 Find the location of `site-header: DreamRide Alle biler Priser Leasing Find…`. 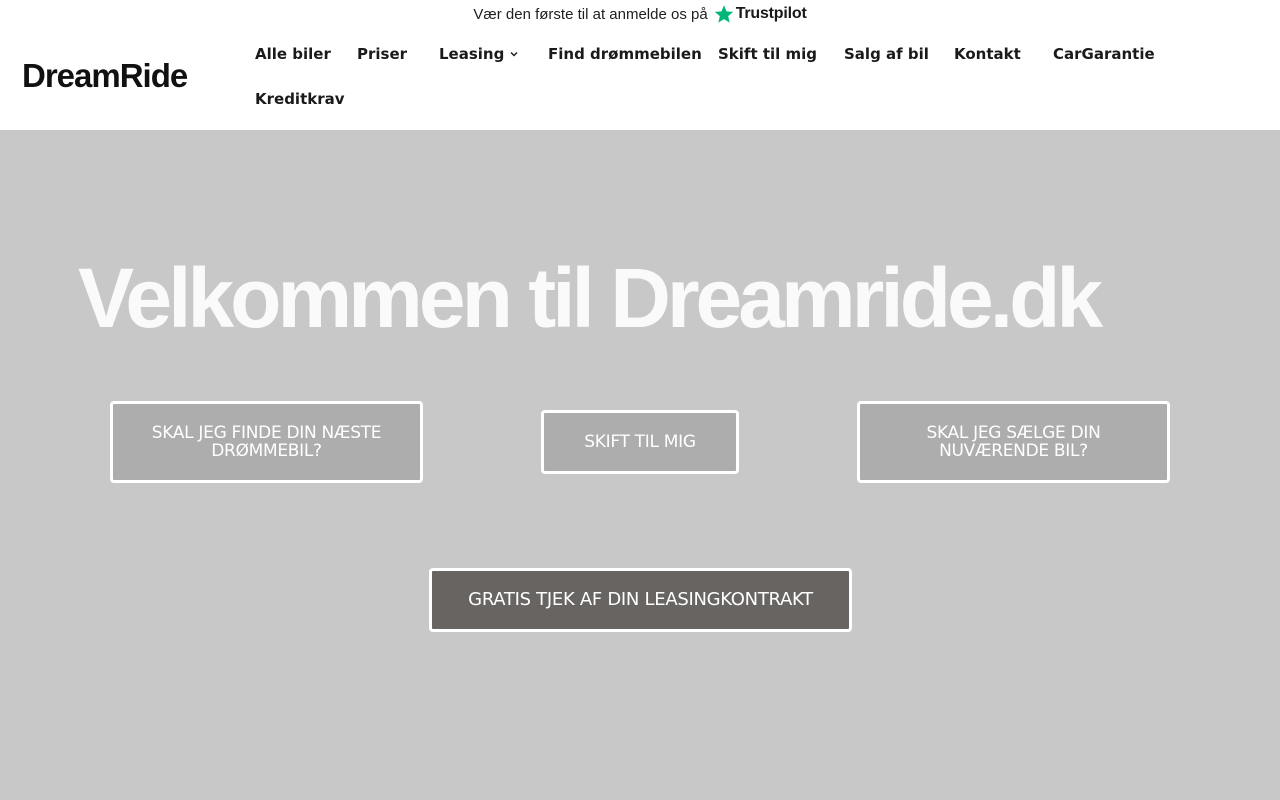

site-header: DreamRide Alle biler Priser Leasing Find… is located at coordinates (640, 79).